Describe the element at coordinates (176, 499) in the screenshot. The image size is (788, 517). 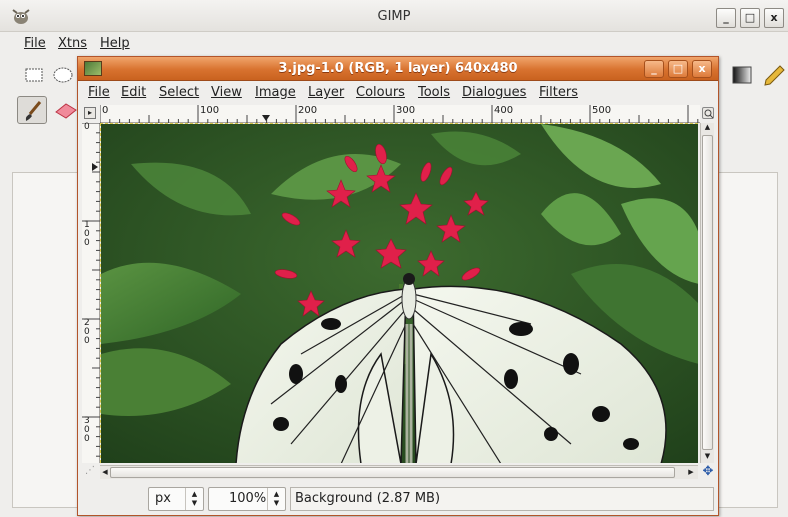
I see `unit-selector: px ▲ ▼` at that location.